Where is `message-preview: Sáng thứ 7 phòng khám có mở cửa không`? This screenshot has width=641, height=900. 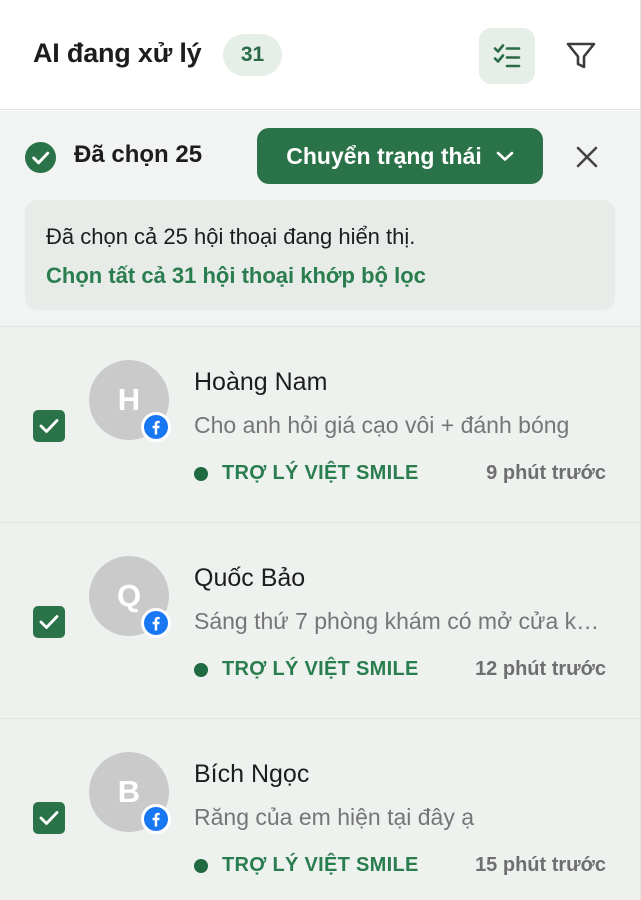 message-preview: Sáng thứ 7 phòng khám có mở cửa không is located at coordinates (400, 621).